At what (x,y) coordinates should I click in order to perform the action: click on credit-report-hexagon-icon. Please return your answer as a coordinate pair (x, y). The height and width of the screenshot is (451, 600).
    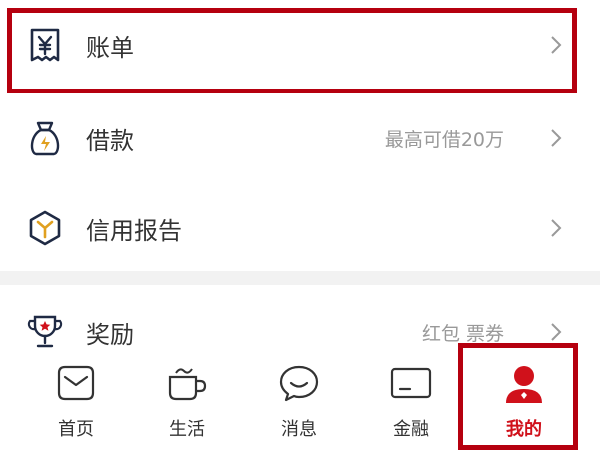
    Looking at the image, I should click on (45, 228).